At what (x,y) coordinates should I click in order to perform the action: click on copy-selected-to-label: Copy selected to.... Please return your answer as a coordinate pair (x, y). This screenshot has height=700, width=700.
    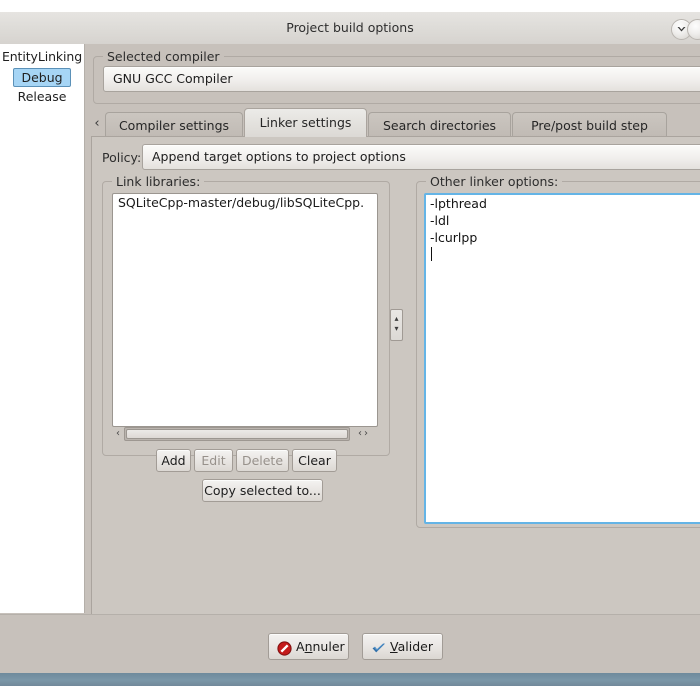
    Looking at the image, I should click on (262, 490).